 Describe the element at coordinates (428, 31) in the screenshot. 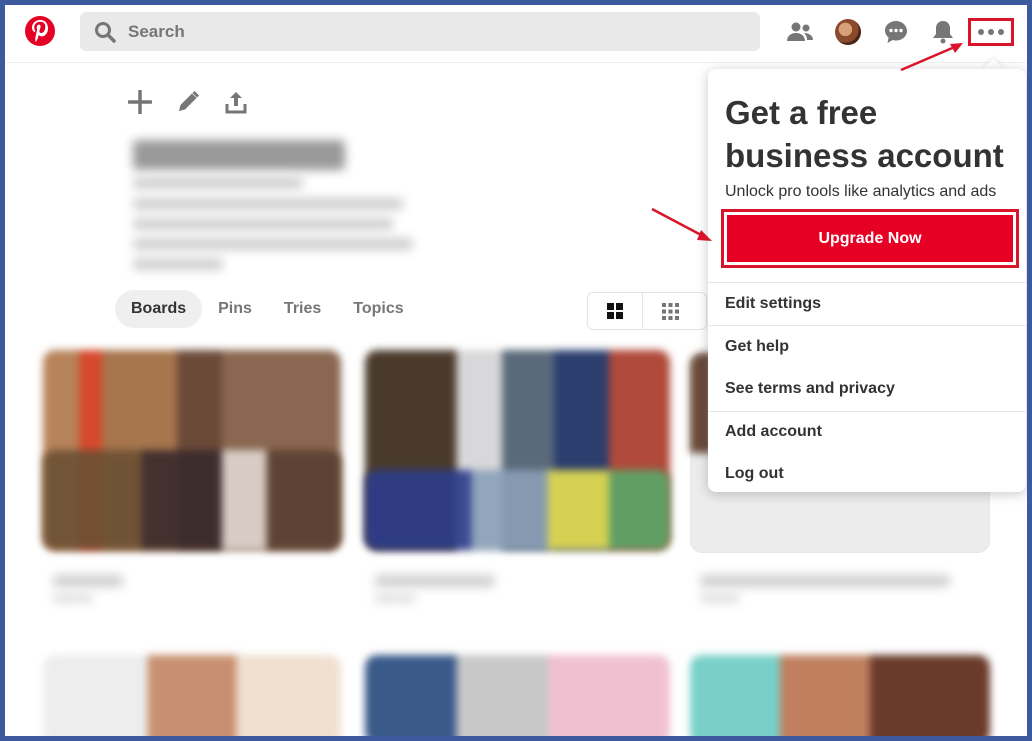

I see `search-input` at that location.